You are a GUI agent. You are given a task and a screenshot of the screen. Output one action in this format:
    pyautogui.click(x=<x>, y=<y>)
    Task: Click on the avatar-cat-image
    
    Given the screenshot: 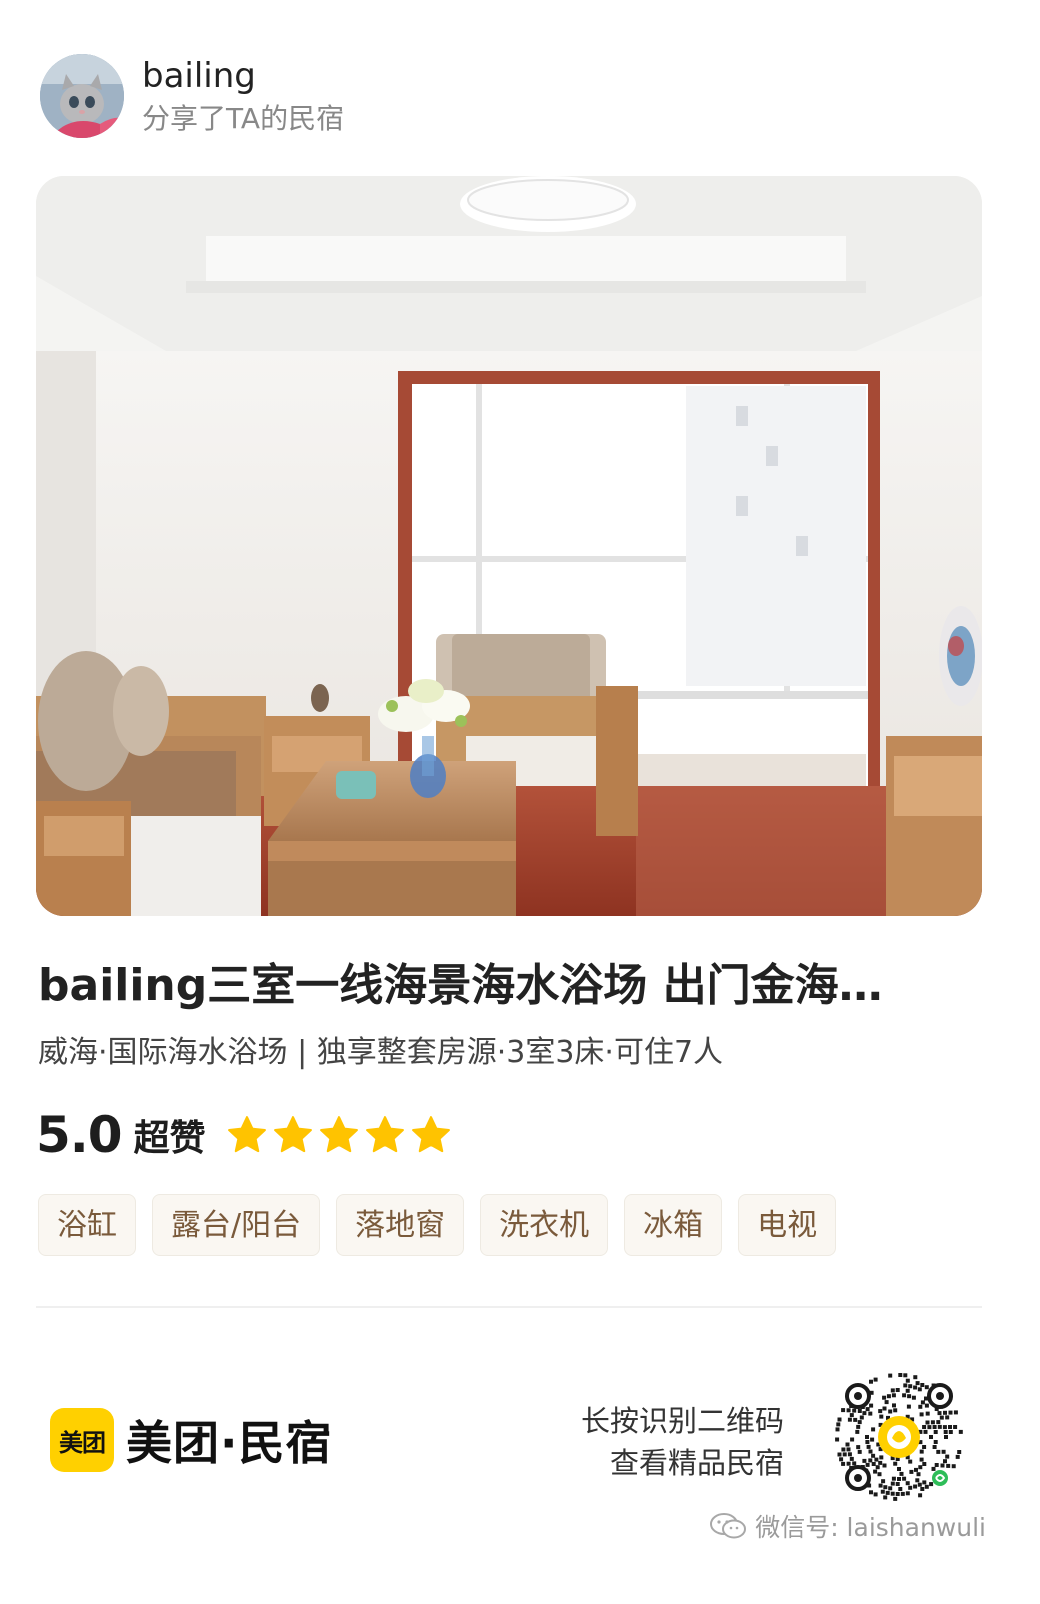 What is the action you would take?
    pyautogui.click(x=82, y=96)
    